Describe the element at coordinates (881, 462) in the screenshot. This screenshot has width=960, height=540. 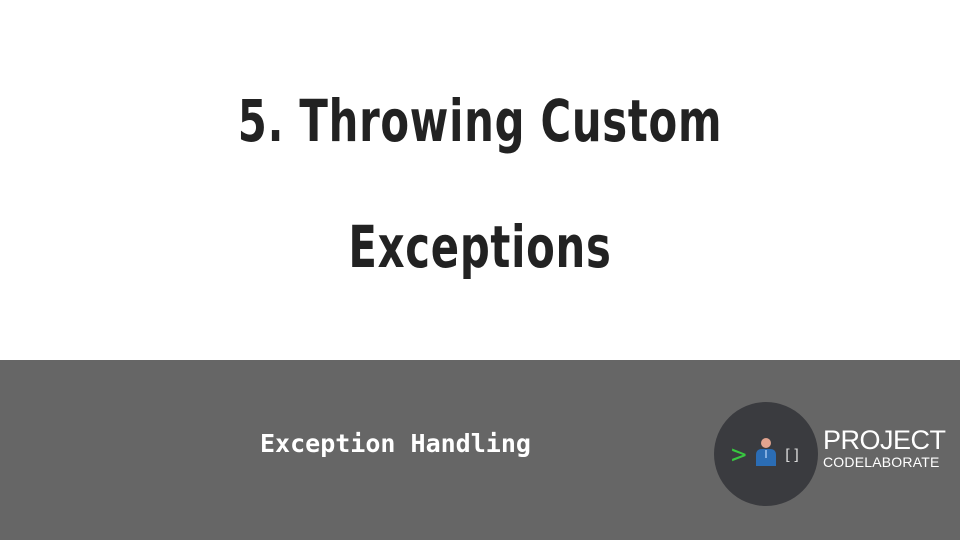
I see `logo-line-codelaborate: CODELABORATE` at that location.